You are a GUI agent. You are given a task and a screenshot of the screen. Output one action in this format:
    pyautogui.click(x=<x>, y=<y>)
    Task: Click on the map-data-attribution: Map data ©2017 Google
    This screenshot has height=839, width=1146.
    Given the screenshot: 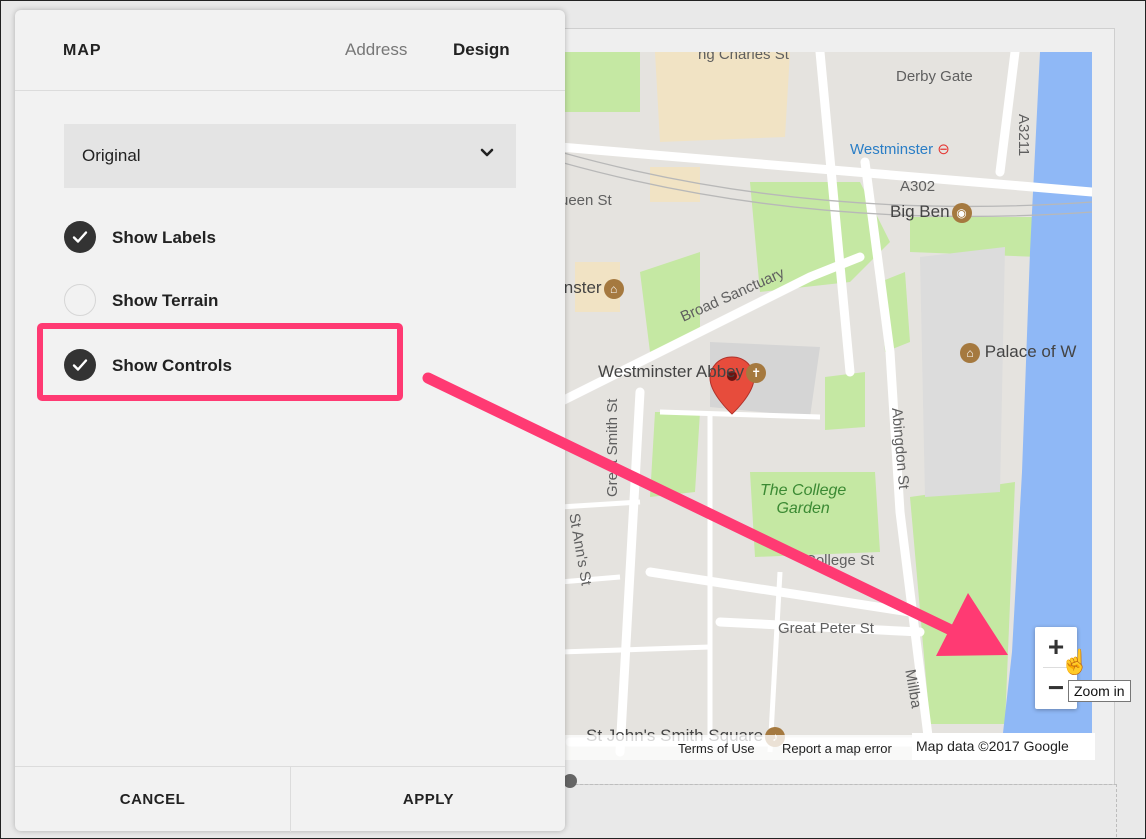 What is the action you would take?
    pyautogui.click(x=1003, y=746)
    